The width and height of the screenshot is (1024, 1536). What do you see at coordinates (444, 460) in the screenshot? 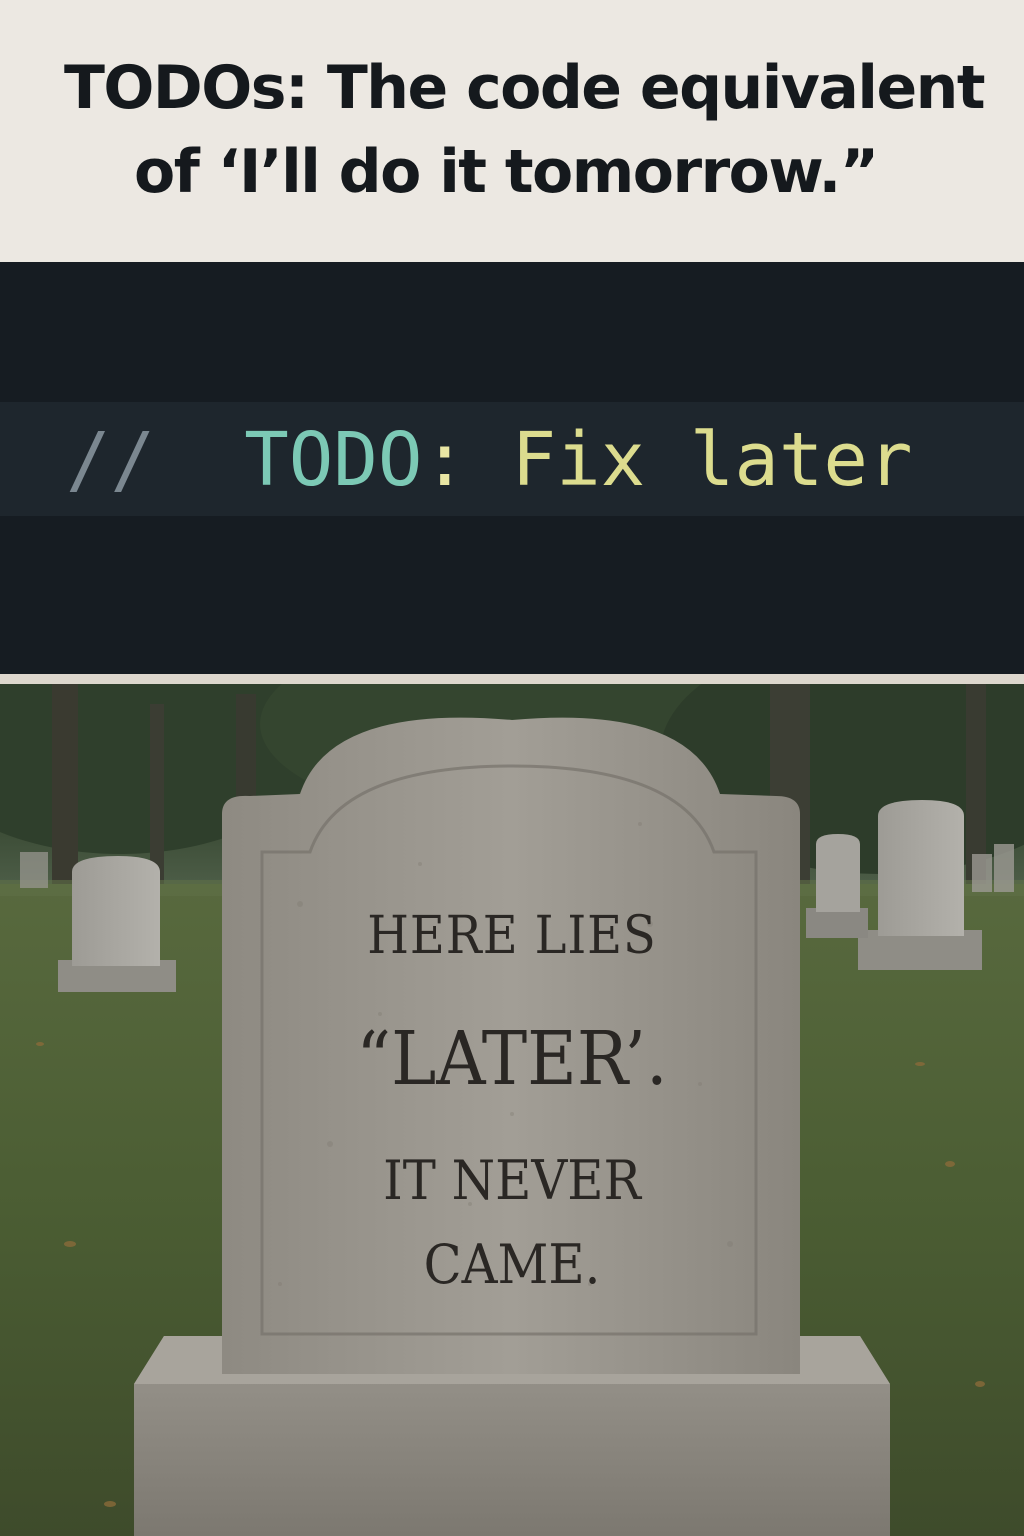
I see `todo-colon: :` at bounding box center [444, 460].